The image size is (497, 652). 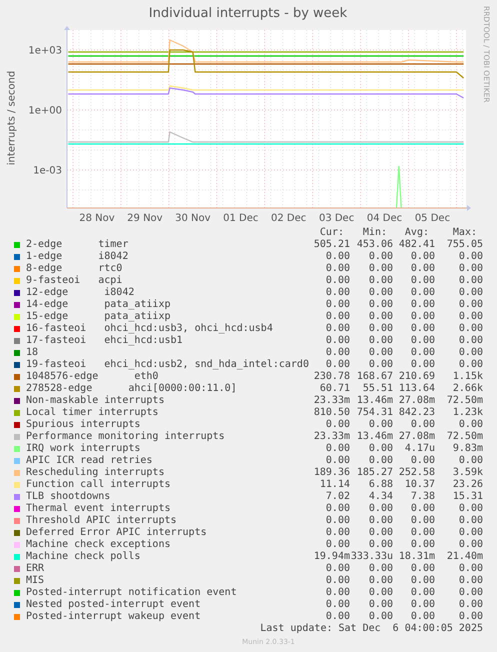 I want to click on legend-label: 19-fasteoi ehci_hcd:usb2, snd_hda_intel:card0, so click(x=167, y=364).